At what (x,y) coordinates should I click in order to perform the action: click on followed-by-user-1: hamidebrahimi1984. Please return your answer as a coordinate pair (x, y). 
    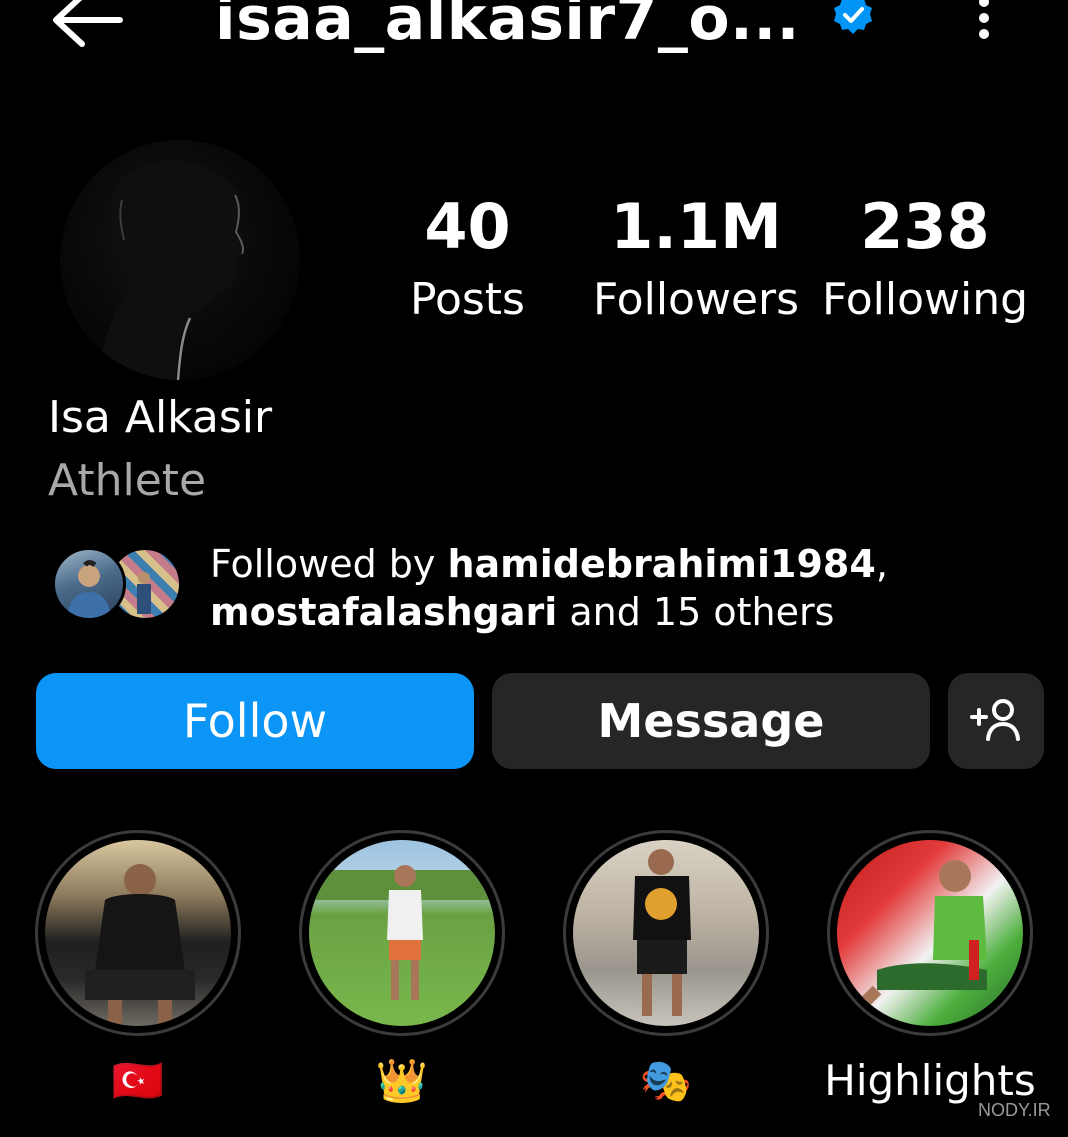
    Looking at the image, I should click on (661, 564).